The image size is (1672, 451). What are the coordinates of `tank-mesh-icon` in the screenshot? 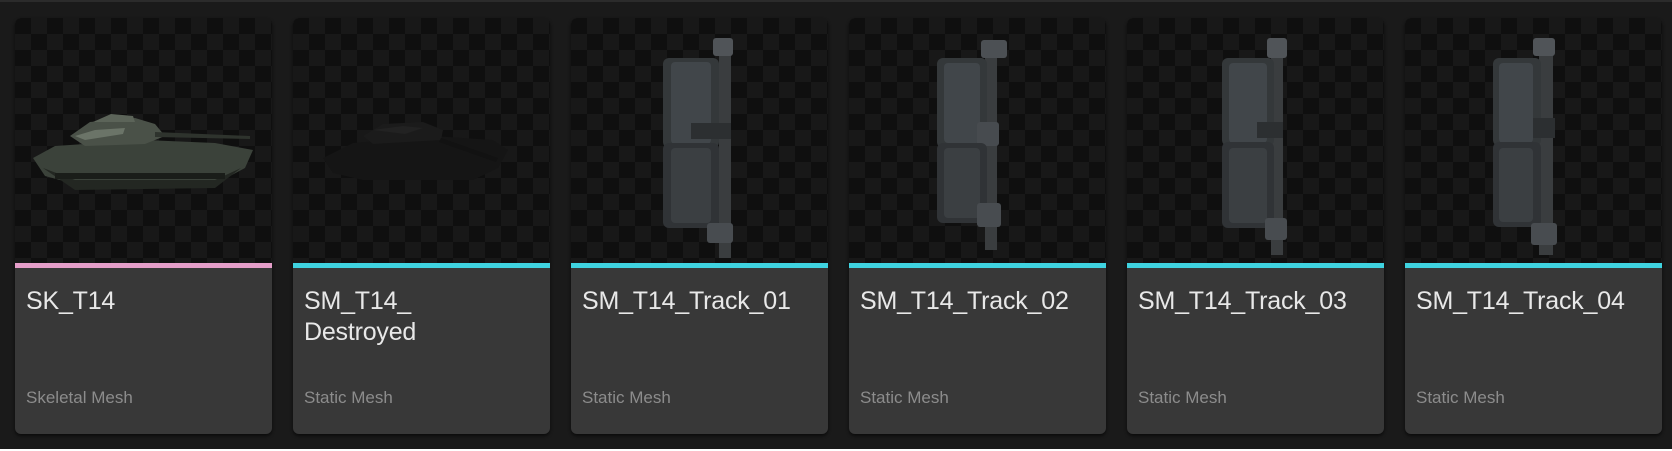 It's located at (143, 152).